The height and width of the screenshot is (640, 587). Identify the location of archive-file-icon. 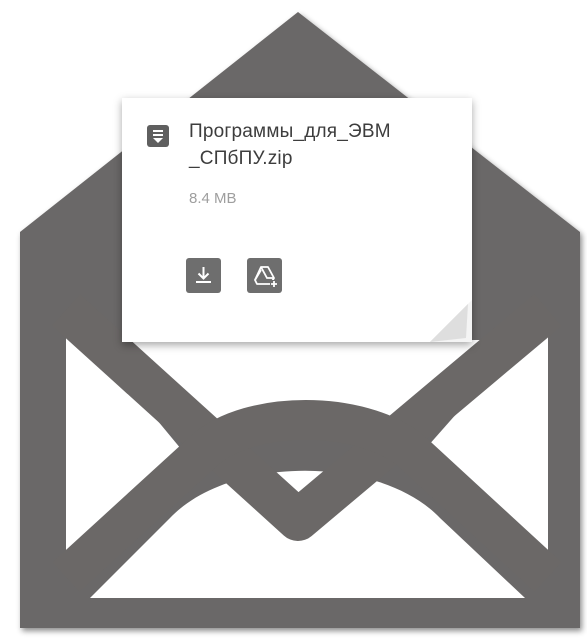
(158, 136).